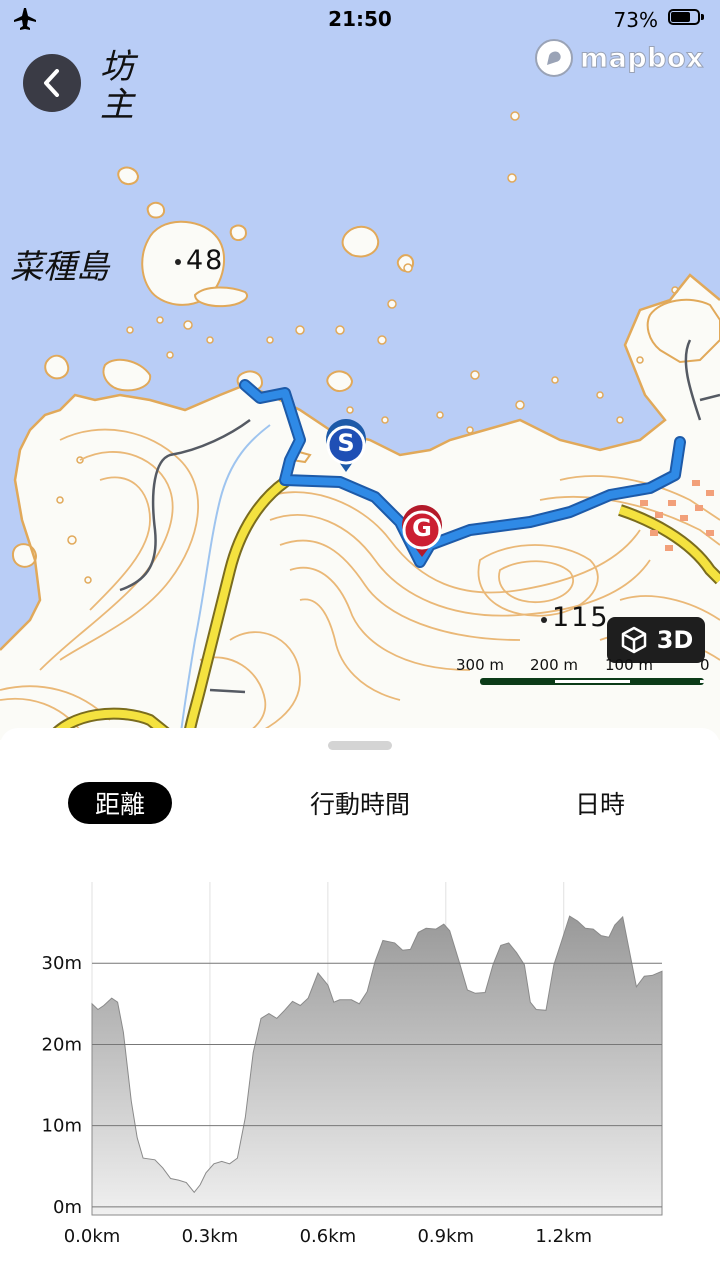  I want to click on y-tick-label: 10m, so click(62, 1126).